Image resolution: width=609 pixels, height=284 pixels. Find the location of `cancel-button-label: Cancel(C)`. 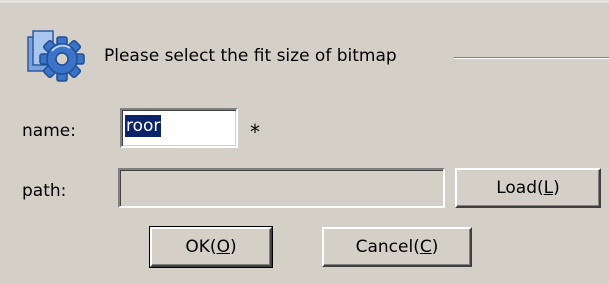

cancel-button-label: Cancel(C) is located at coordinates (397, 247).